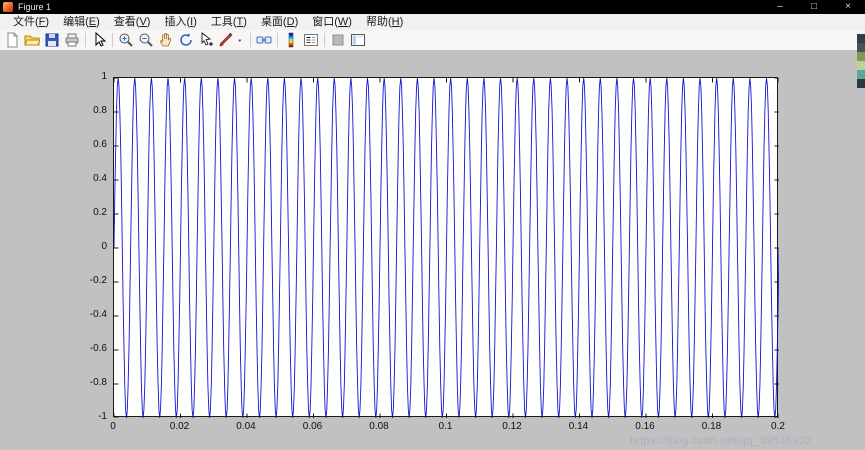 The height and width of the screenshot is (450, 865). Describe the element at coordinates (512, 426) in the screenshot. I see `x-tick-label: 0.12` at that location.